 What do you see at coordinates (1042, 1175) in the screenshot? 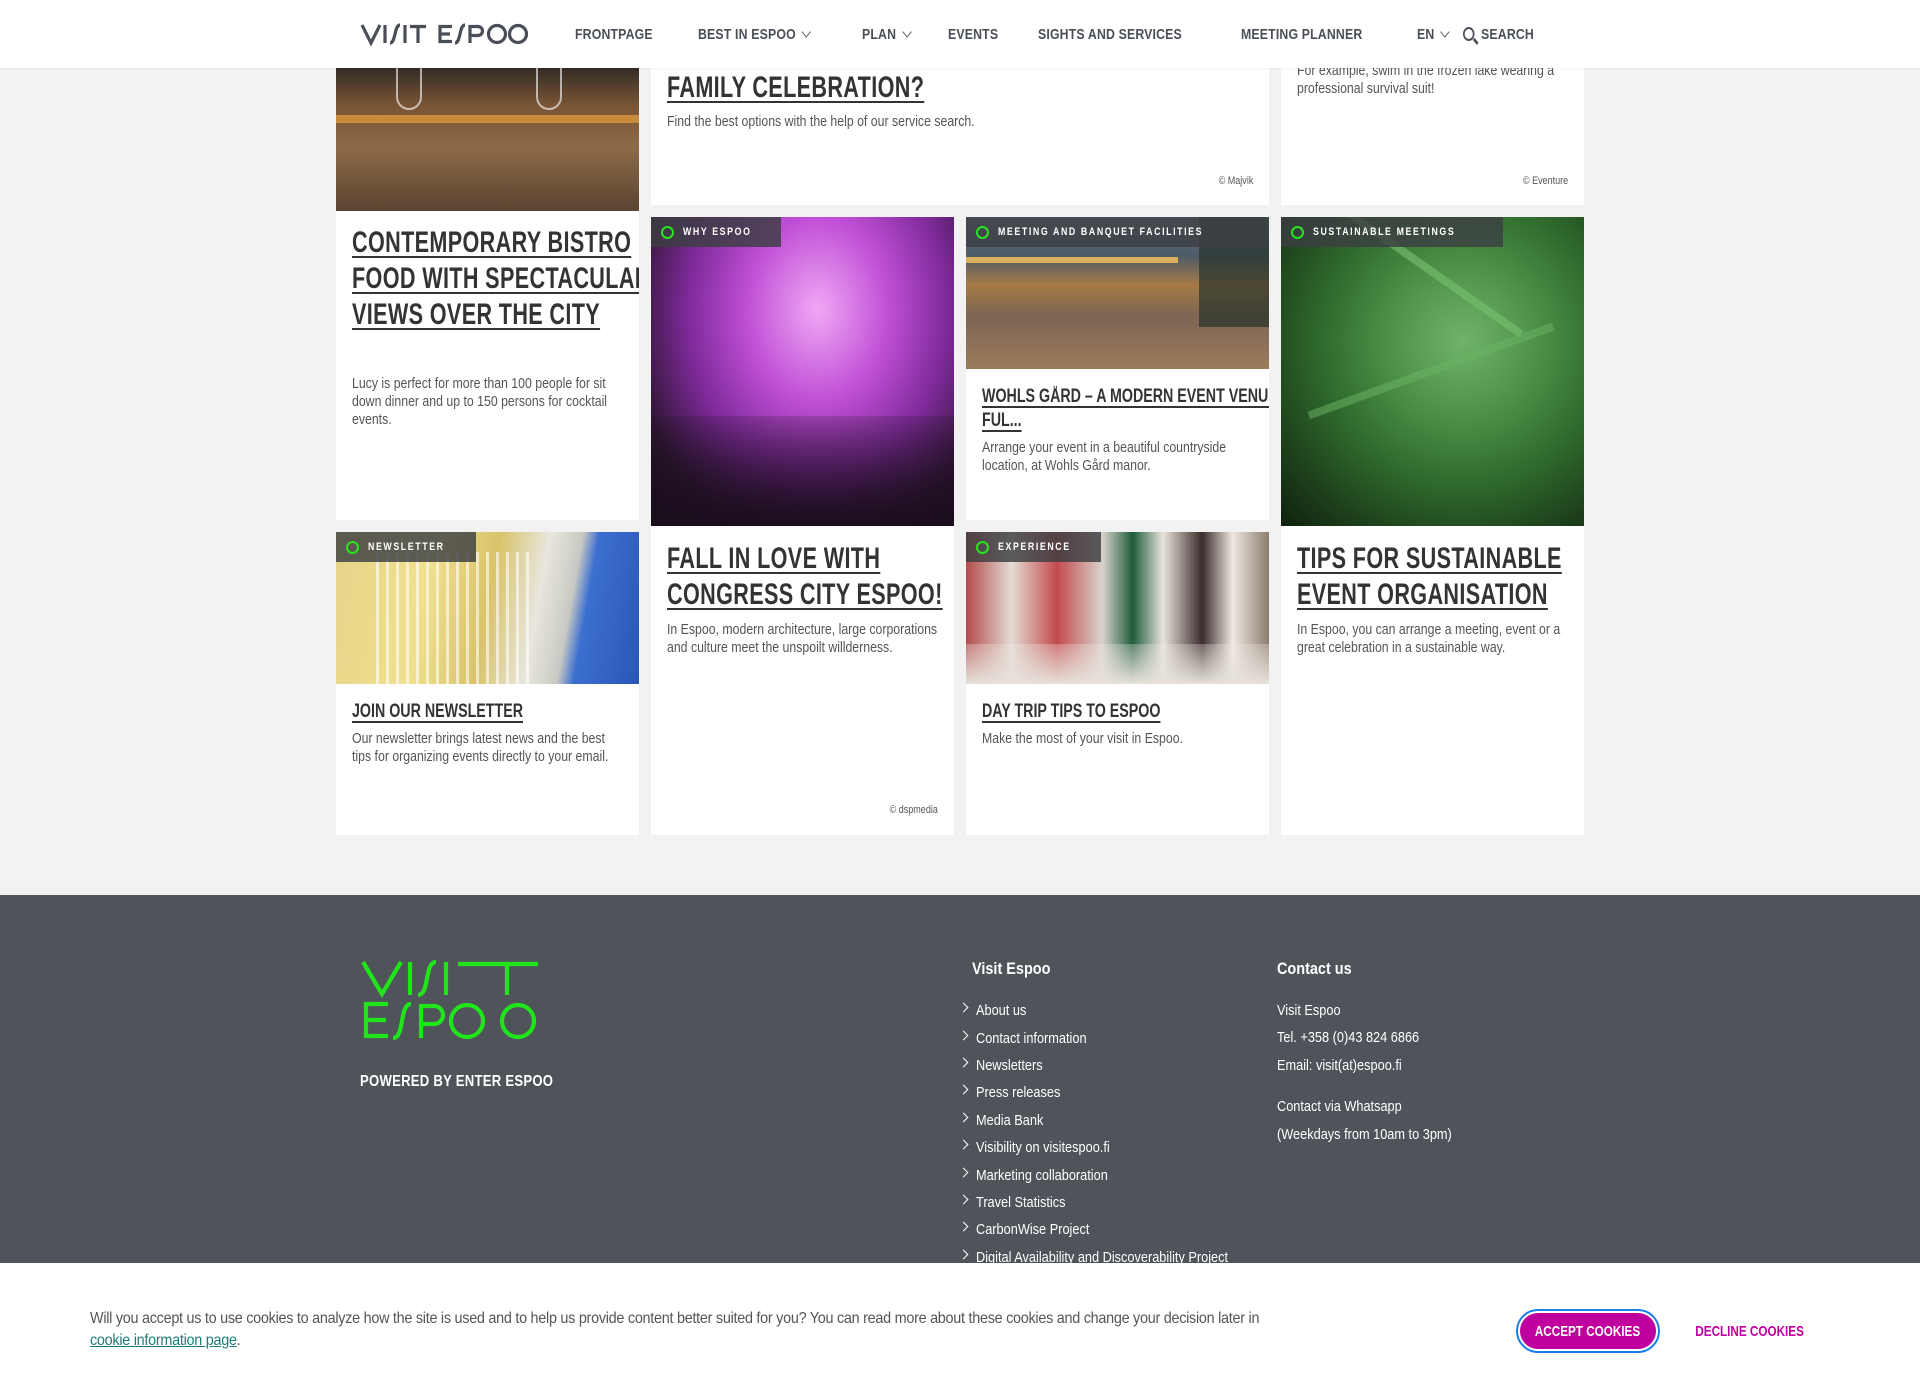
I see `link-label: Marketing collaboration` at bounding box center [1042, 1175].